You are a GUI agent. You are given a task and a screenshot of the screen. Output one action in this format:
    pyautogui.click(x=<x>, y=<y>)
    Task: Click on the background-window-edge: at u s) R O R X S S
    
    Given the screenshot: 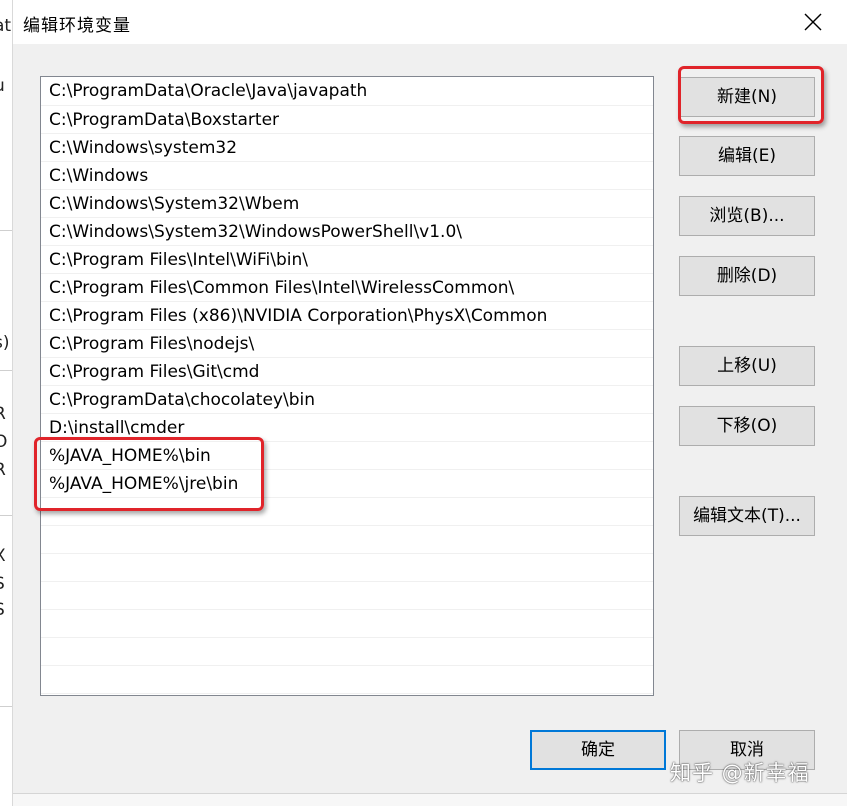 What is the action you would take?
    pyautogui.click(x=6, y=403)
    